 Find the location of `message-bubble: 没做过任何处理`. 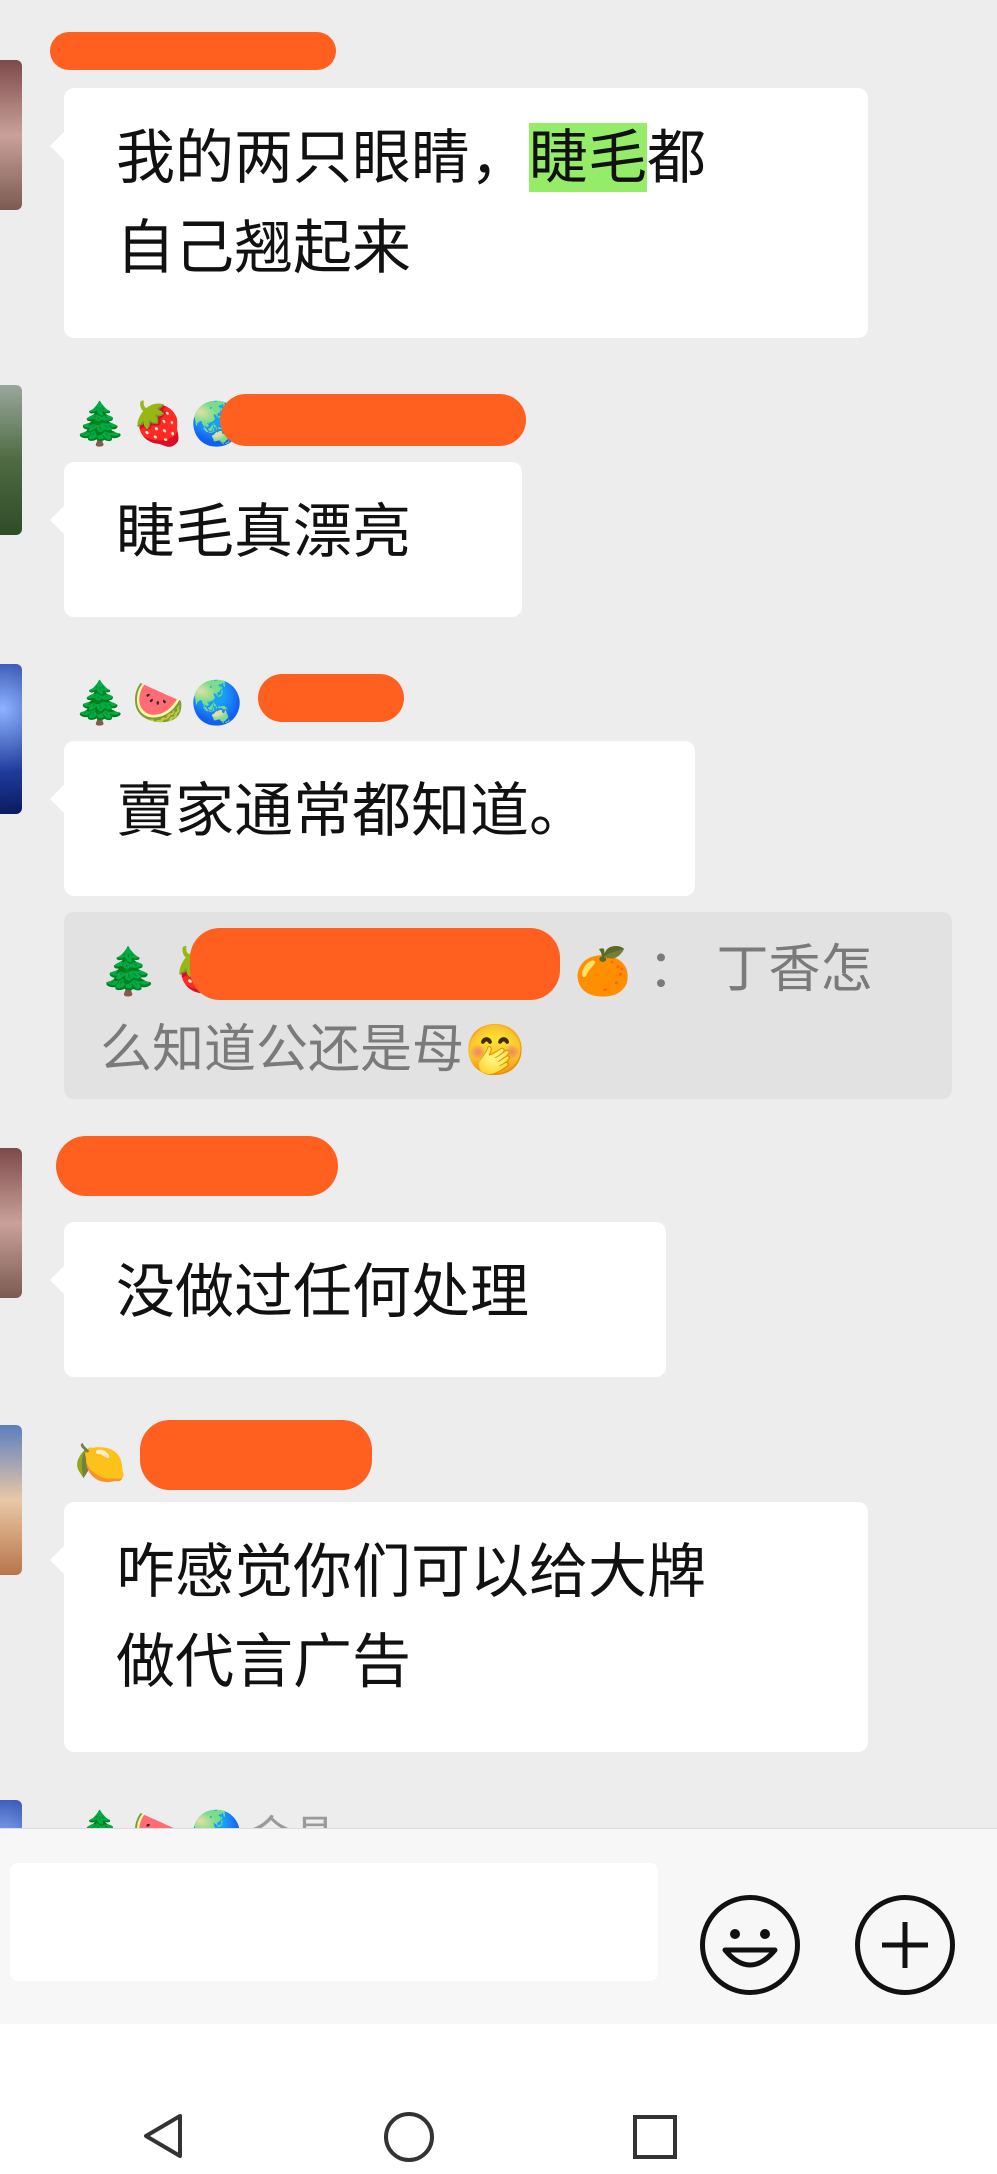

message-bubble: 没做过任何处理 is located at coordinates (358, 1299).